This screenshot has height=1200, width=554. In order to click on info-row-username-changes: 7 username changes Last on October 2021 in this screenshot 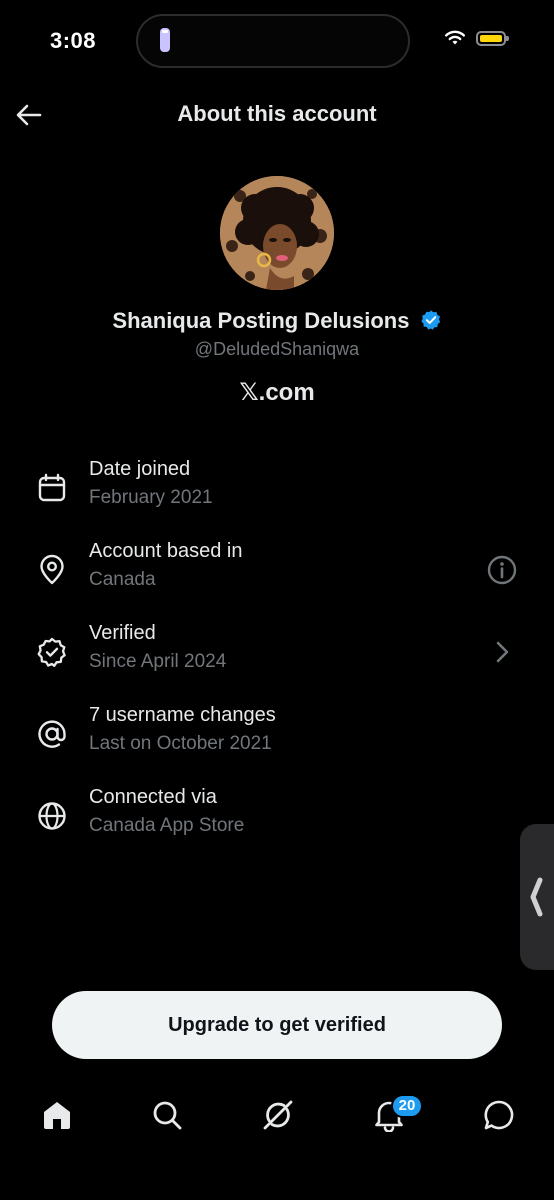, I will do `click(277, 739)`.